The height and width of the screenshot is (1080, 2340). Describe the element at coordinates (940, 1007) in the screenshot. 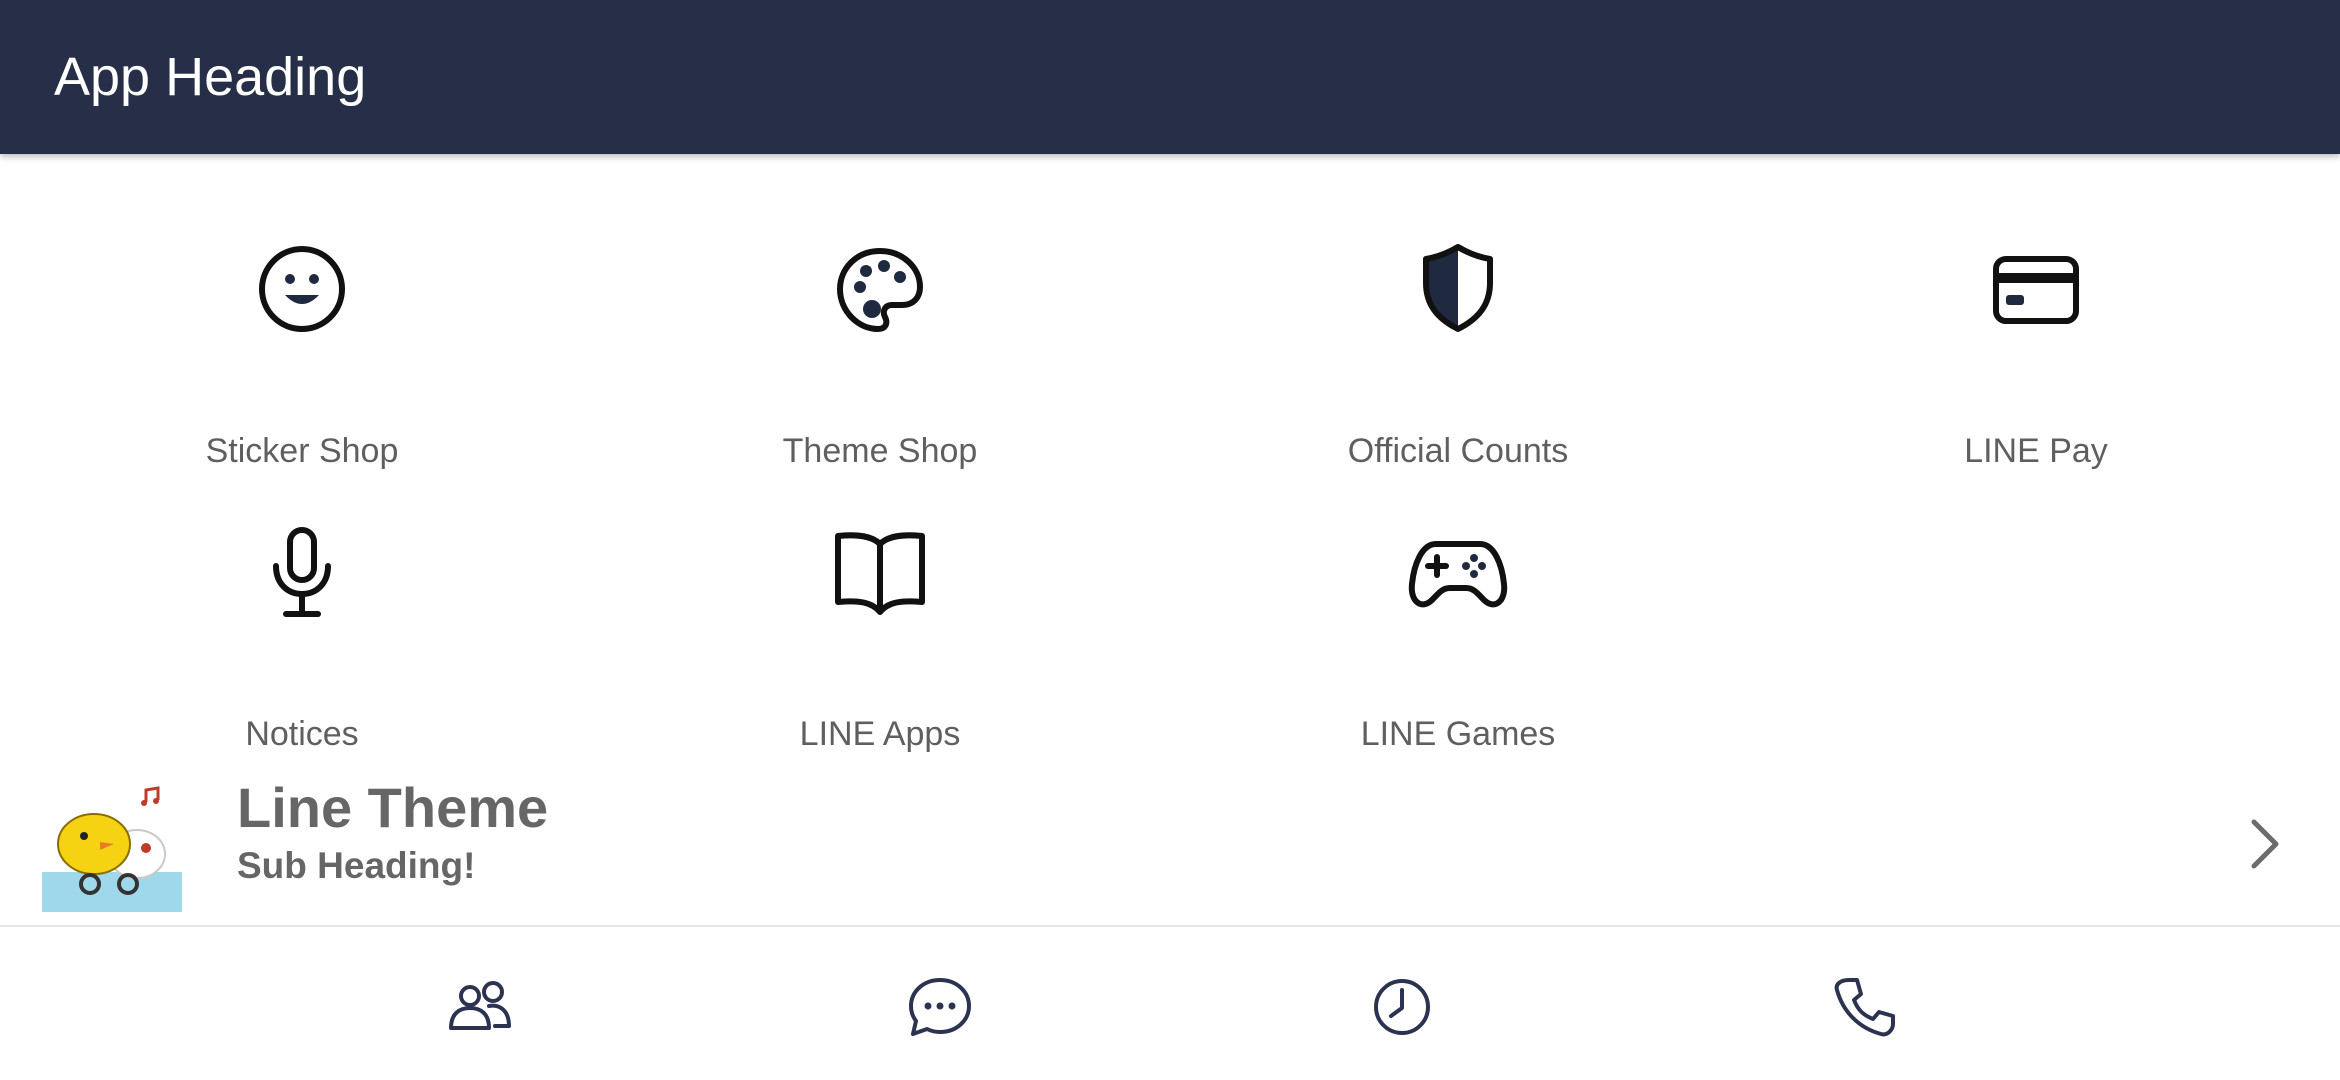

I see `chat-icon` at that location.